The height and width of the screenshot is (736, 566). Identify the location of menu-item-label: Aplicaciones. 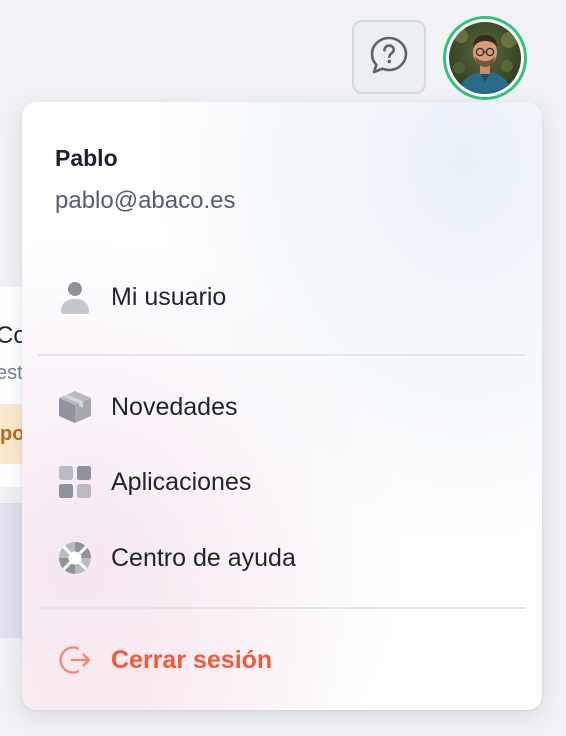
(181, 481).